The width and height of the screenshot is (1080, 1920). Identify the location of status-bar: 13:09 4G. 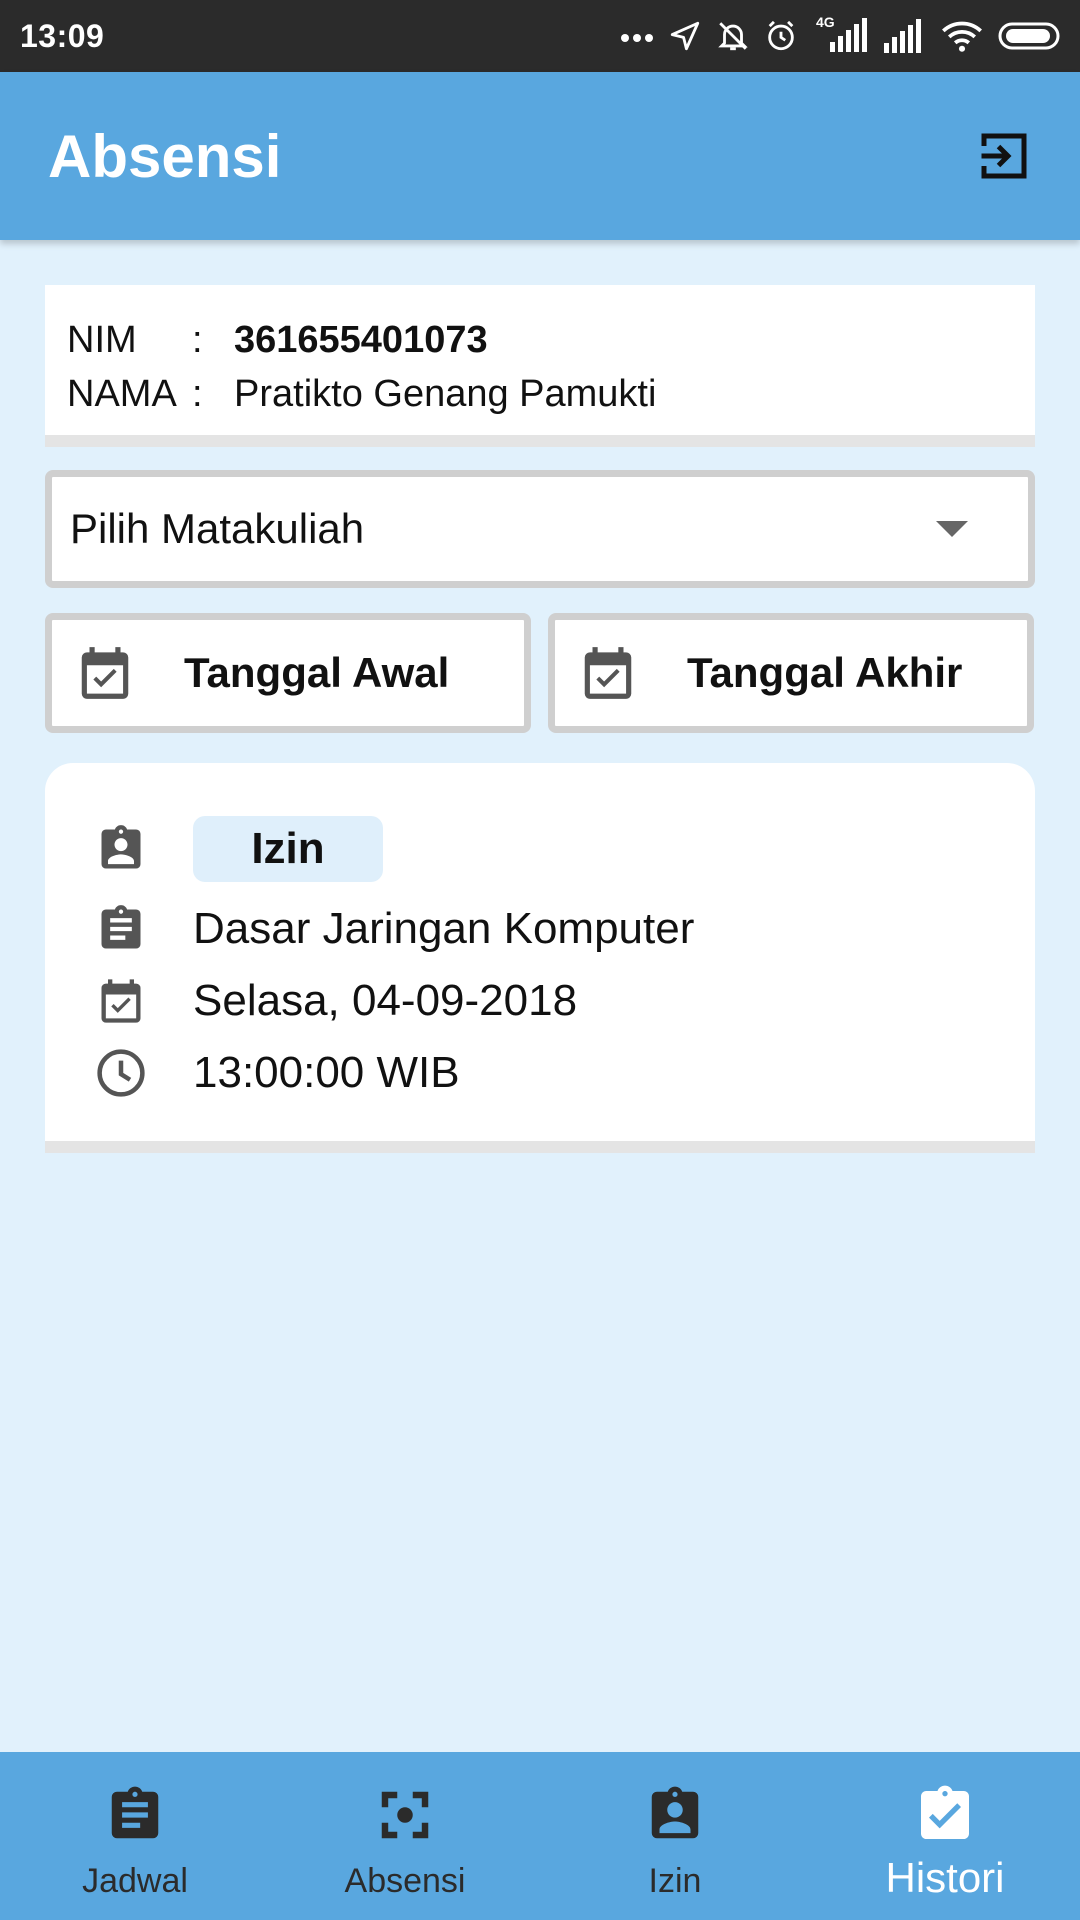
(540, 36).